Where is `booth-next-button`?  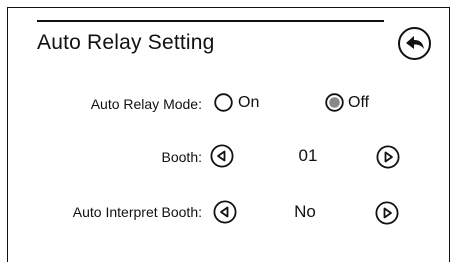
booth-next-button is located at coordinates (388, 157).